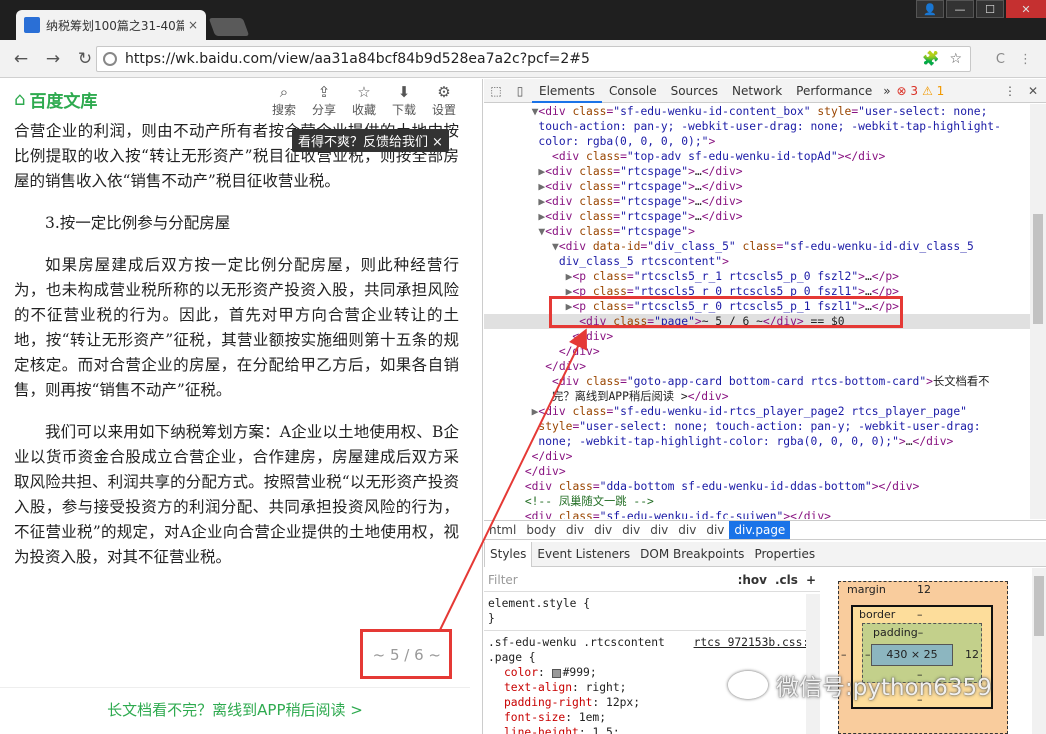 This screenshot has width=1046, height=734. I want to click on bookmark-star-icon: ☆, so click(955, 59).